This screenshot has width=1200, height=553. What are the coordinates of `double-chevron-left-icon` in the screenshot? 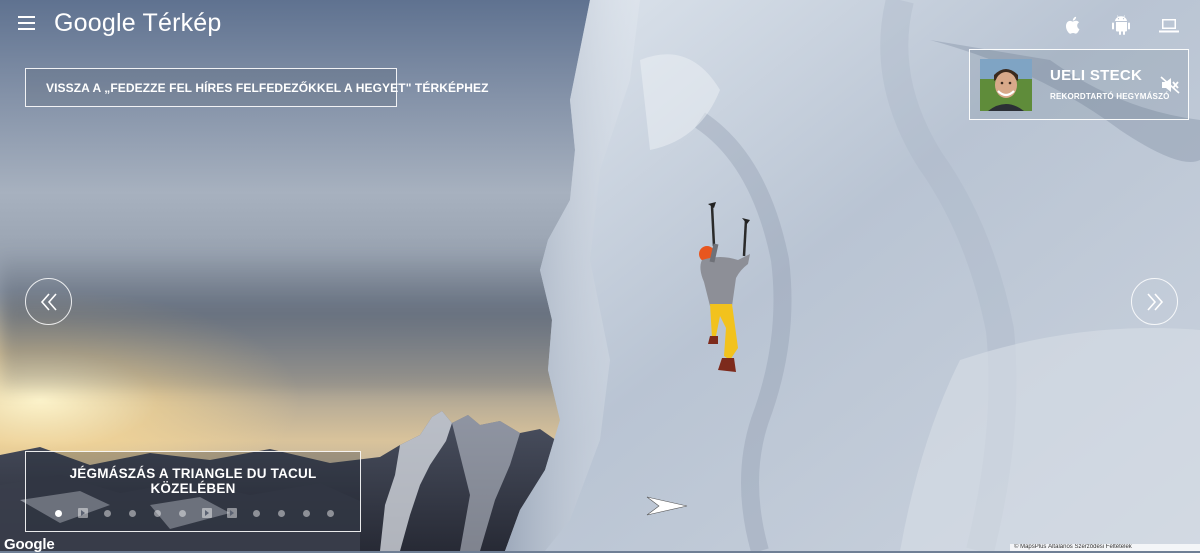 It's located at (48, 301).